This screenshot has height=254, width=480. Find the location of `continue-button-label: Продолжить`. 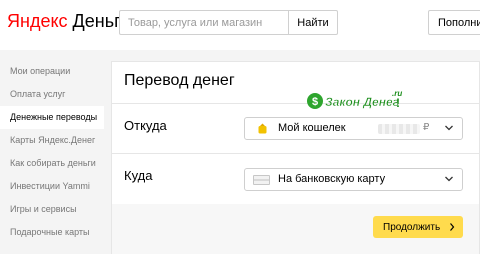

continue-button-label: Продолжить is located at coordinates (412, 227).